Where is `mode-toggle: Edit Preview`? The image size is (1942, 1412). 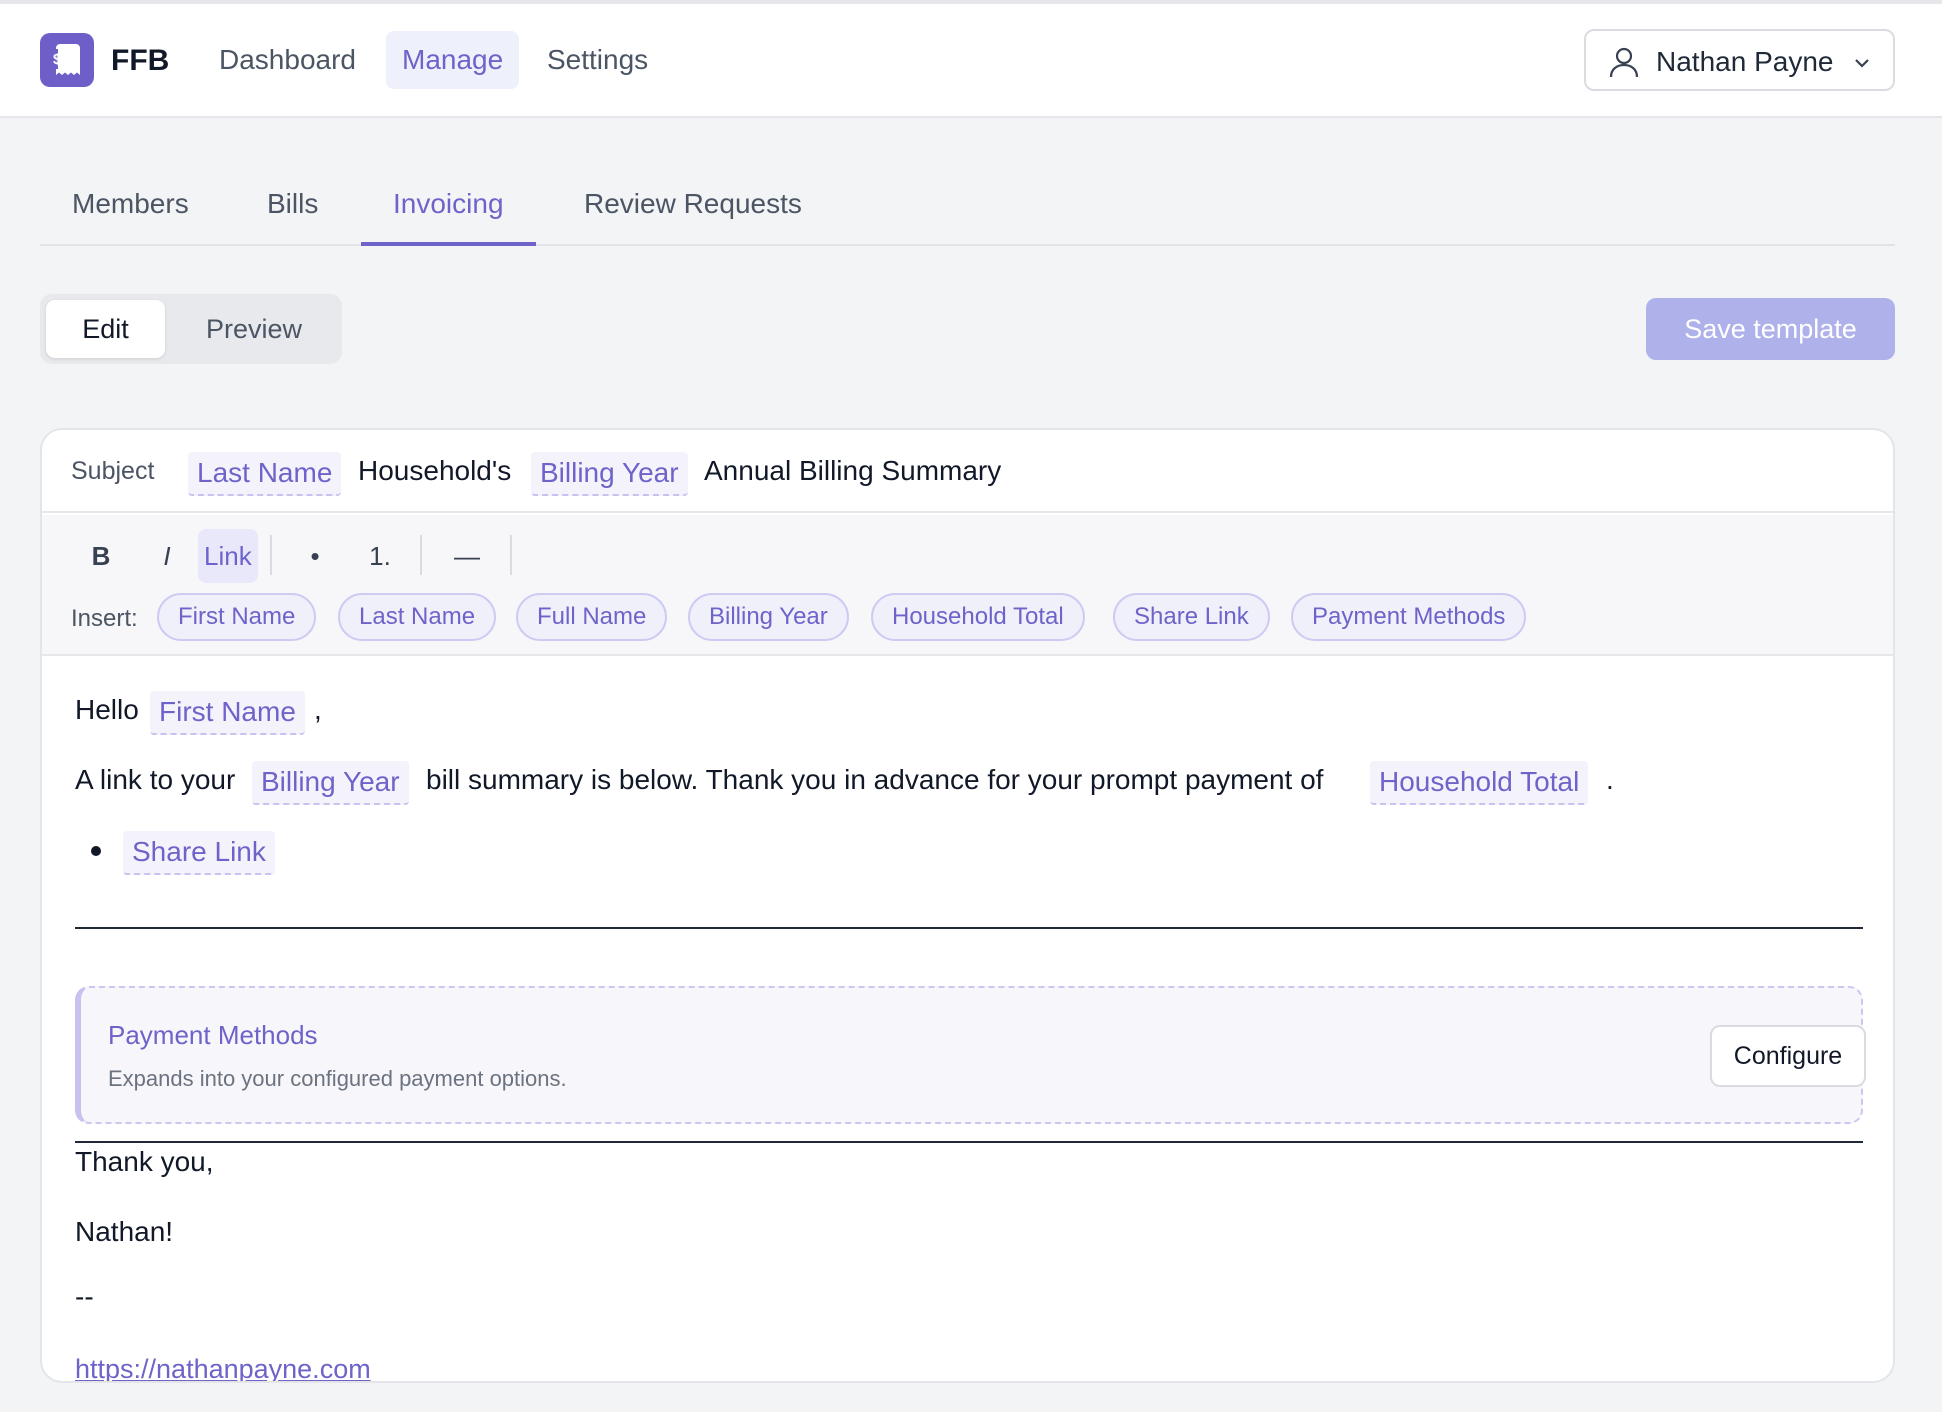 mode-toggle: Edit Preview is located at coordinates (191, 329).